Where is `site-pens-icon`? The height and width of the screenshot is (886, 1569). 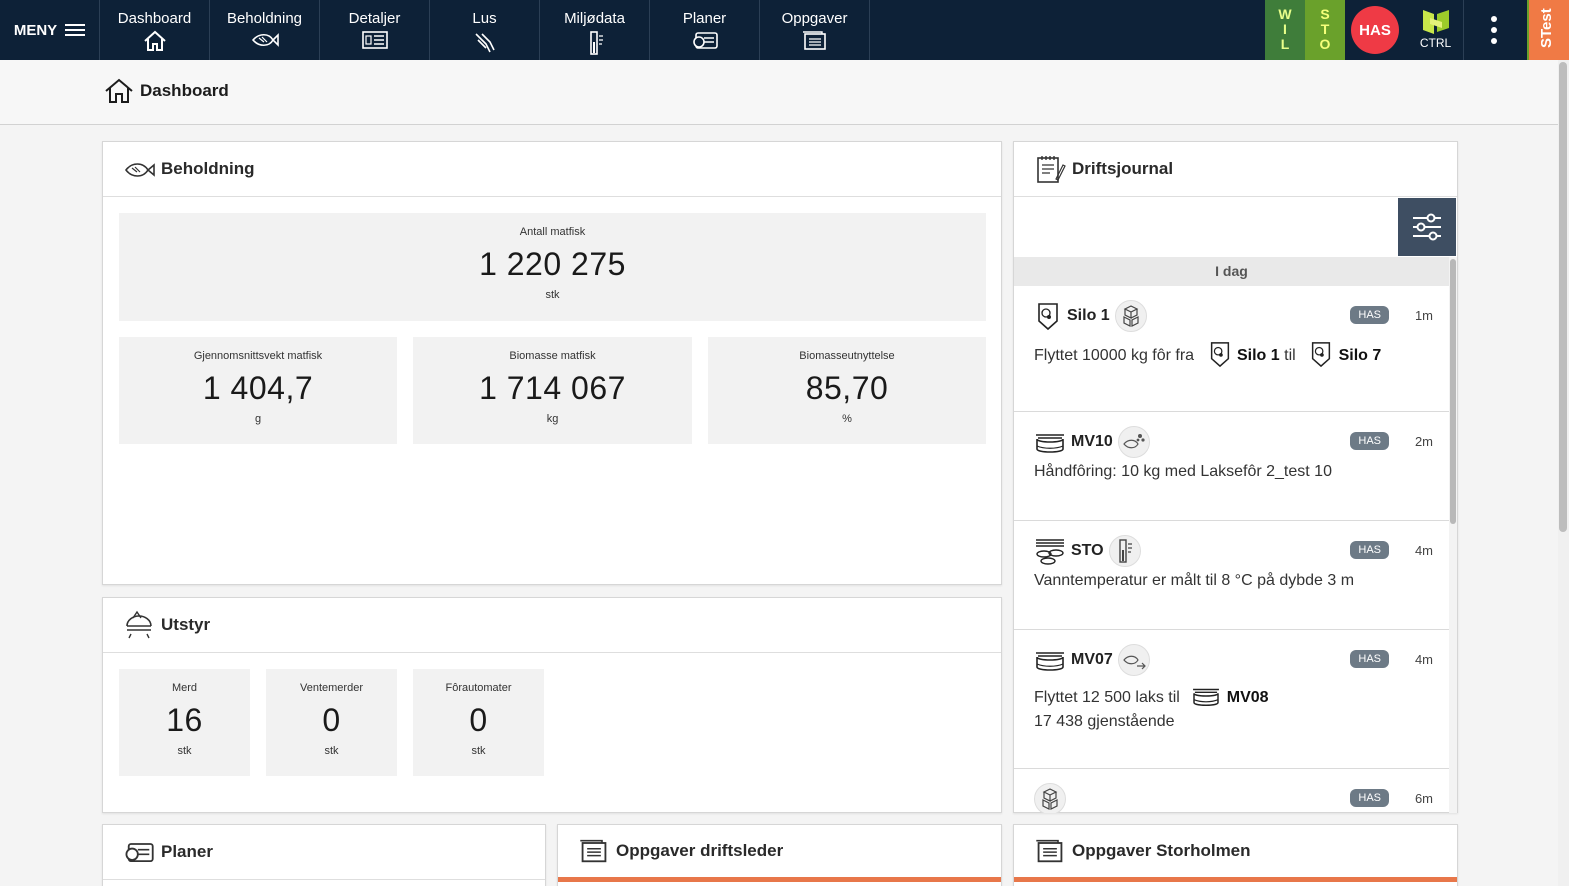 site-pens-icon is located at coordinates (1050, 552).